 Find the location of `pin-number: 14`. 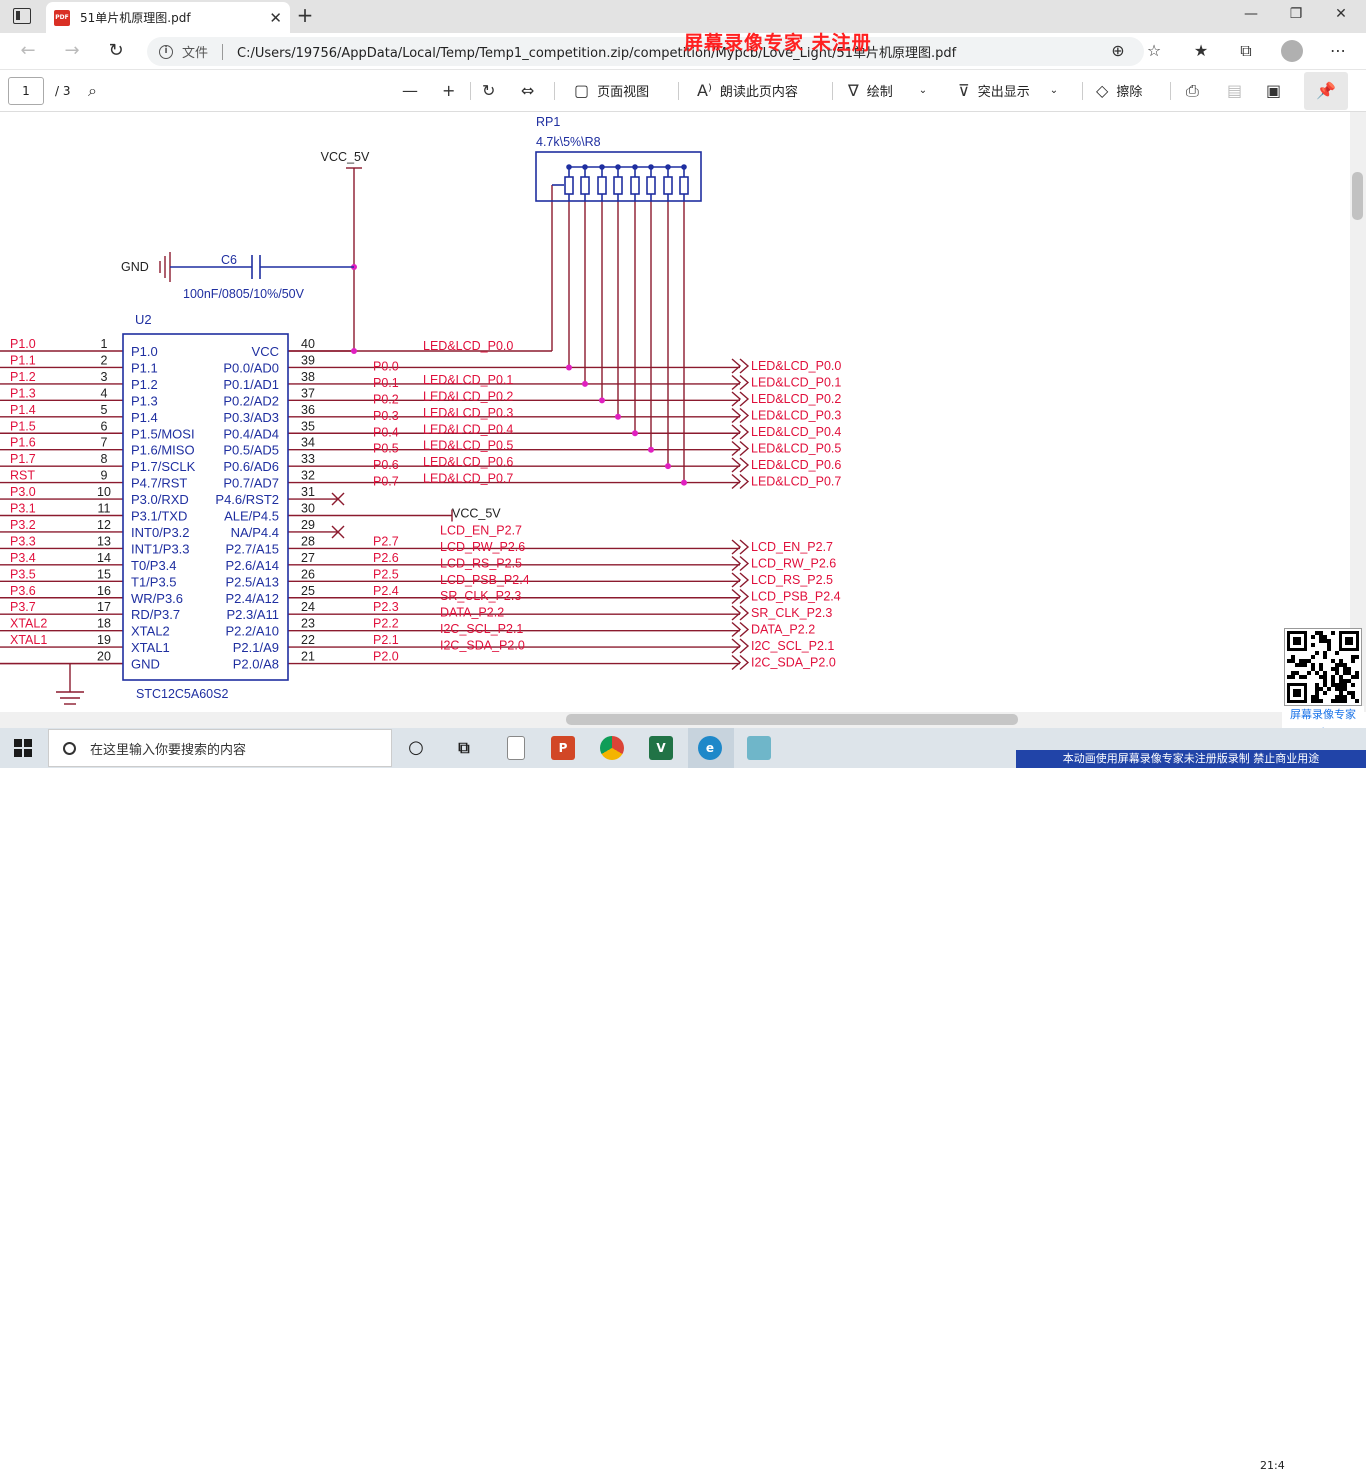

pin-number: 14 is located at coordinates (104, 558).